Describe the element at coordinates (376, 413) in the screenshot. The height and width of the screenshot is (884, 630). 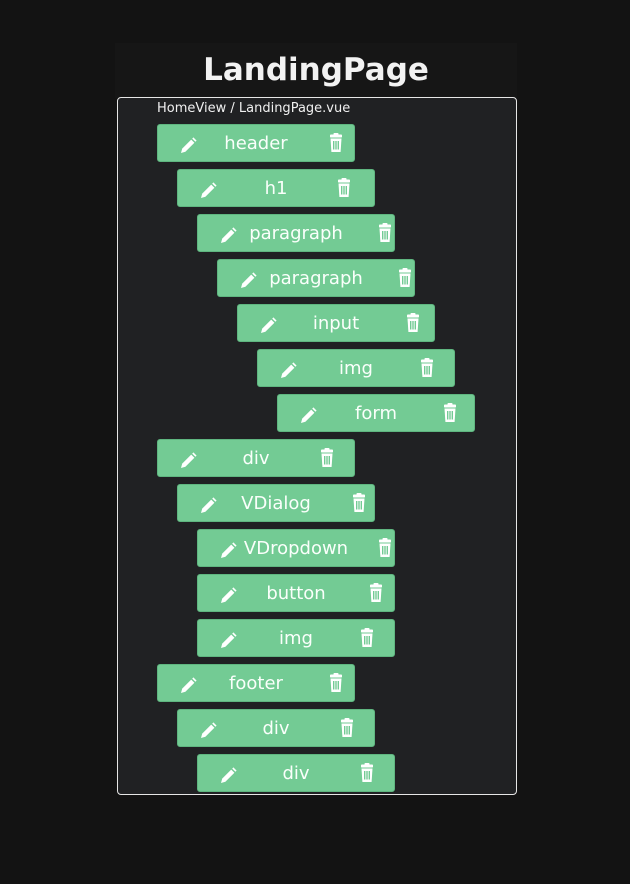
I see `tree-node: form` at that location.